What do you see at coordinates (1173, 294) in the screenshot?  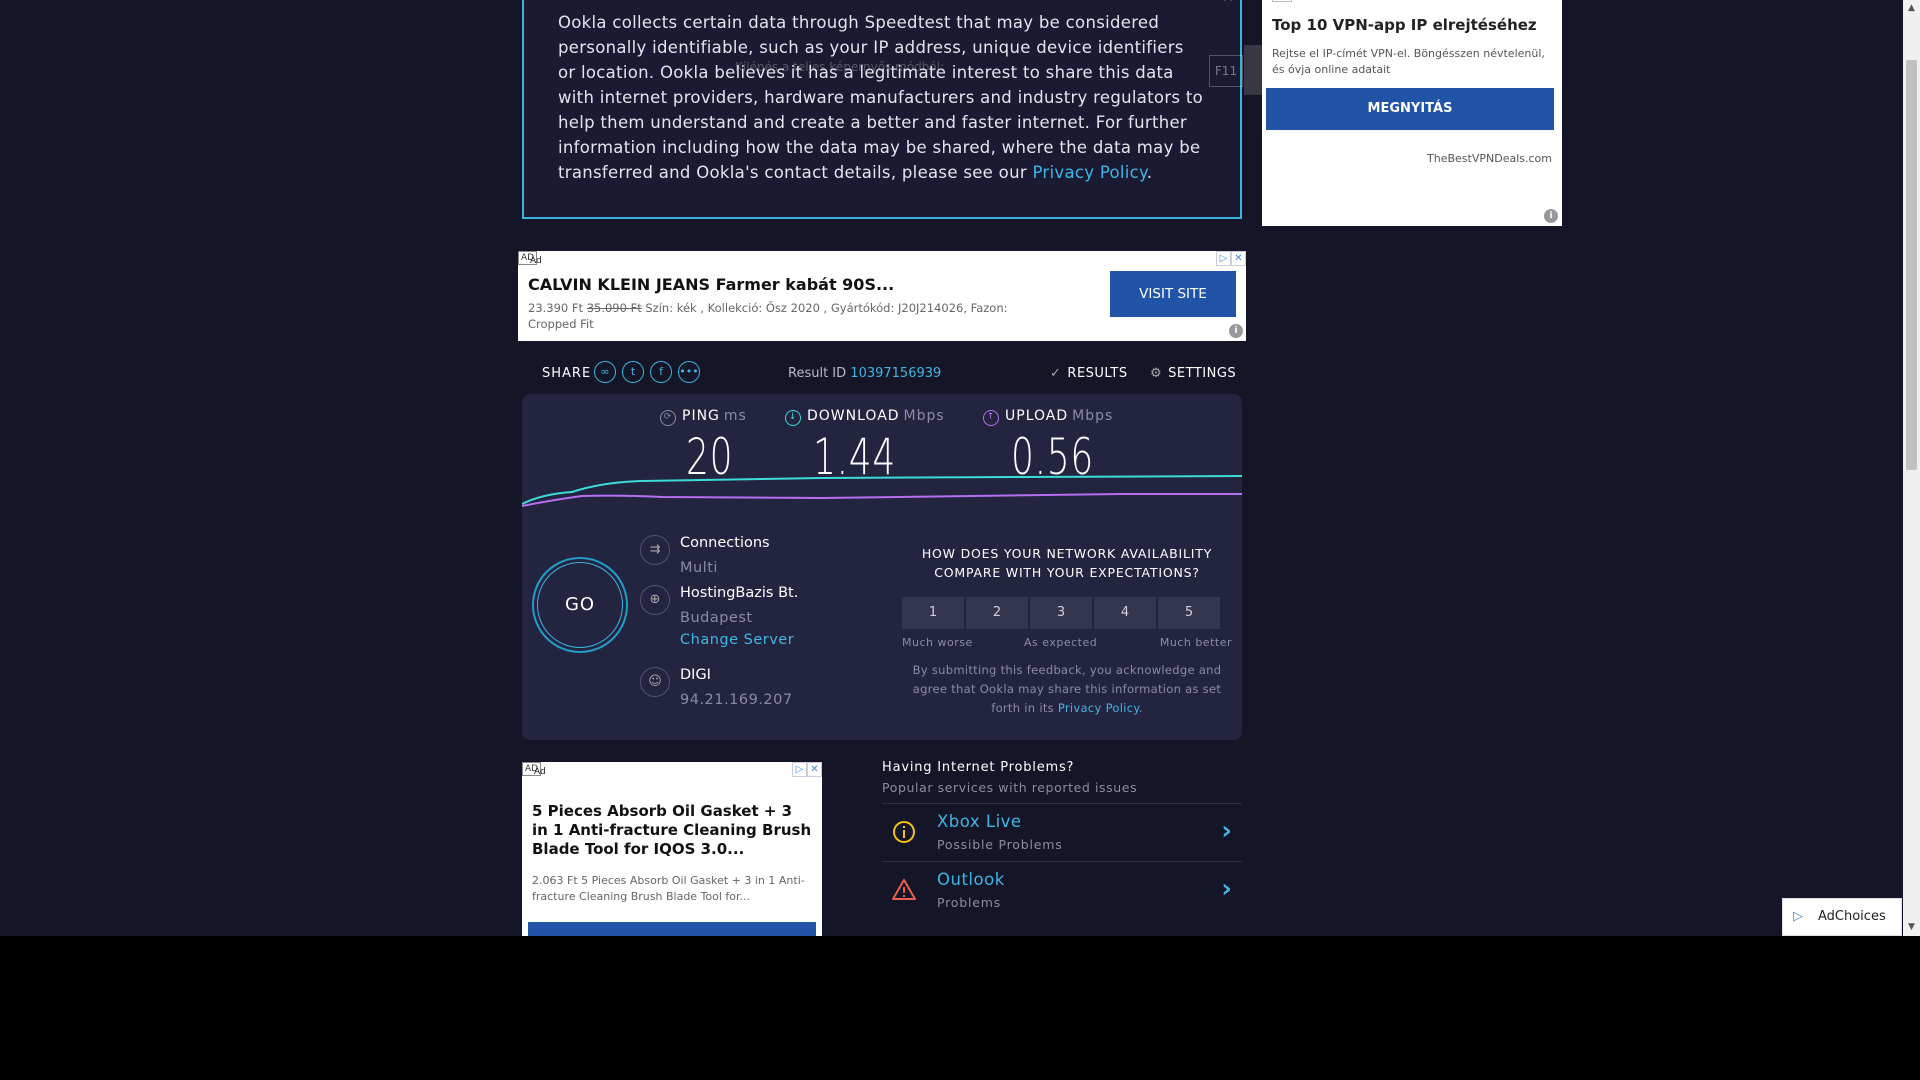 I see `visit-site-button: VISIT SITE` at bounding box center [1173, 294].